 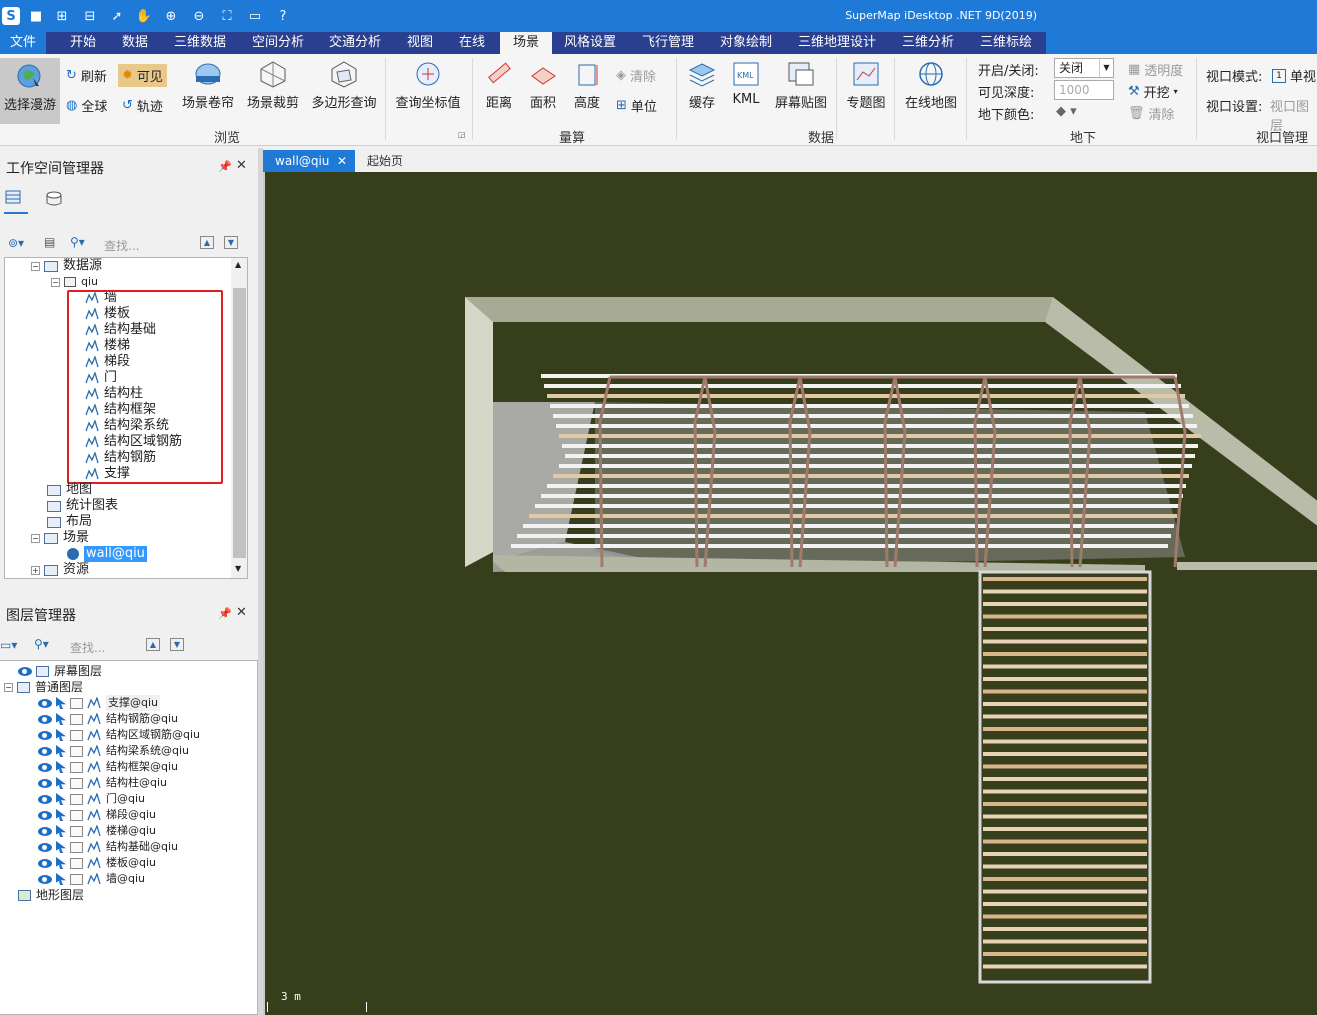 I want to click on layer-item: 支撑@qiu, so click(x=99, y=703).